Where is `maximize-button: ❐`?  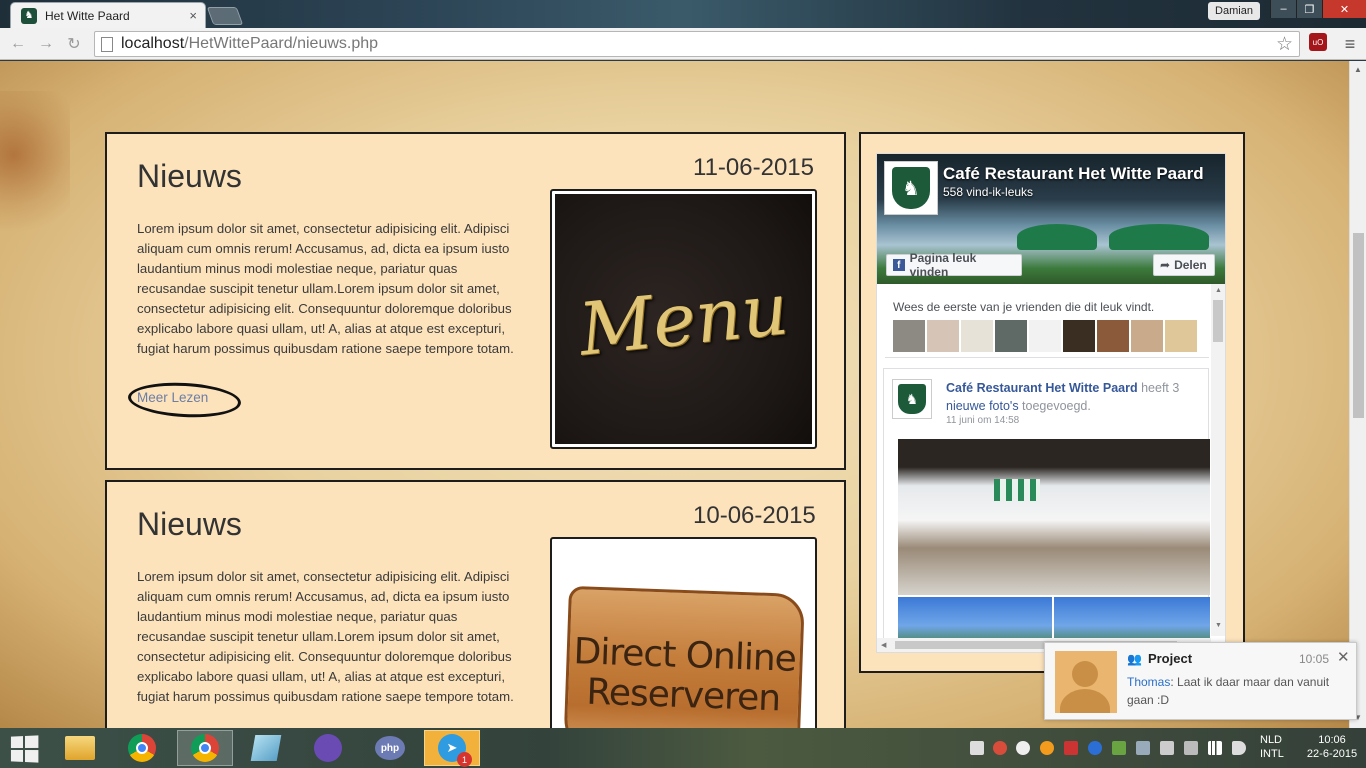
maximize-button: ❐ is located at coordinates (1309, 9).